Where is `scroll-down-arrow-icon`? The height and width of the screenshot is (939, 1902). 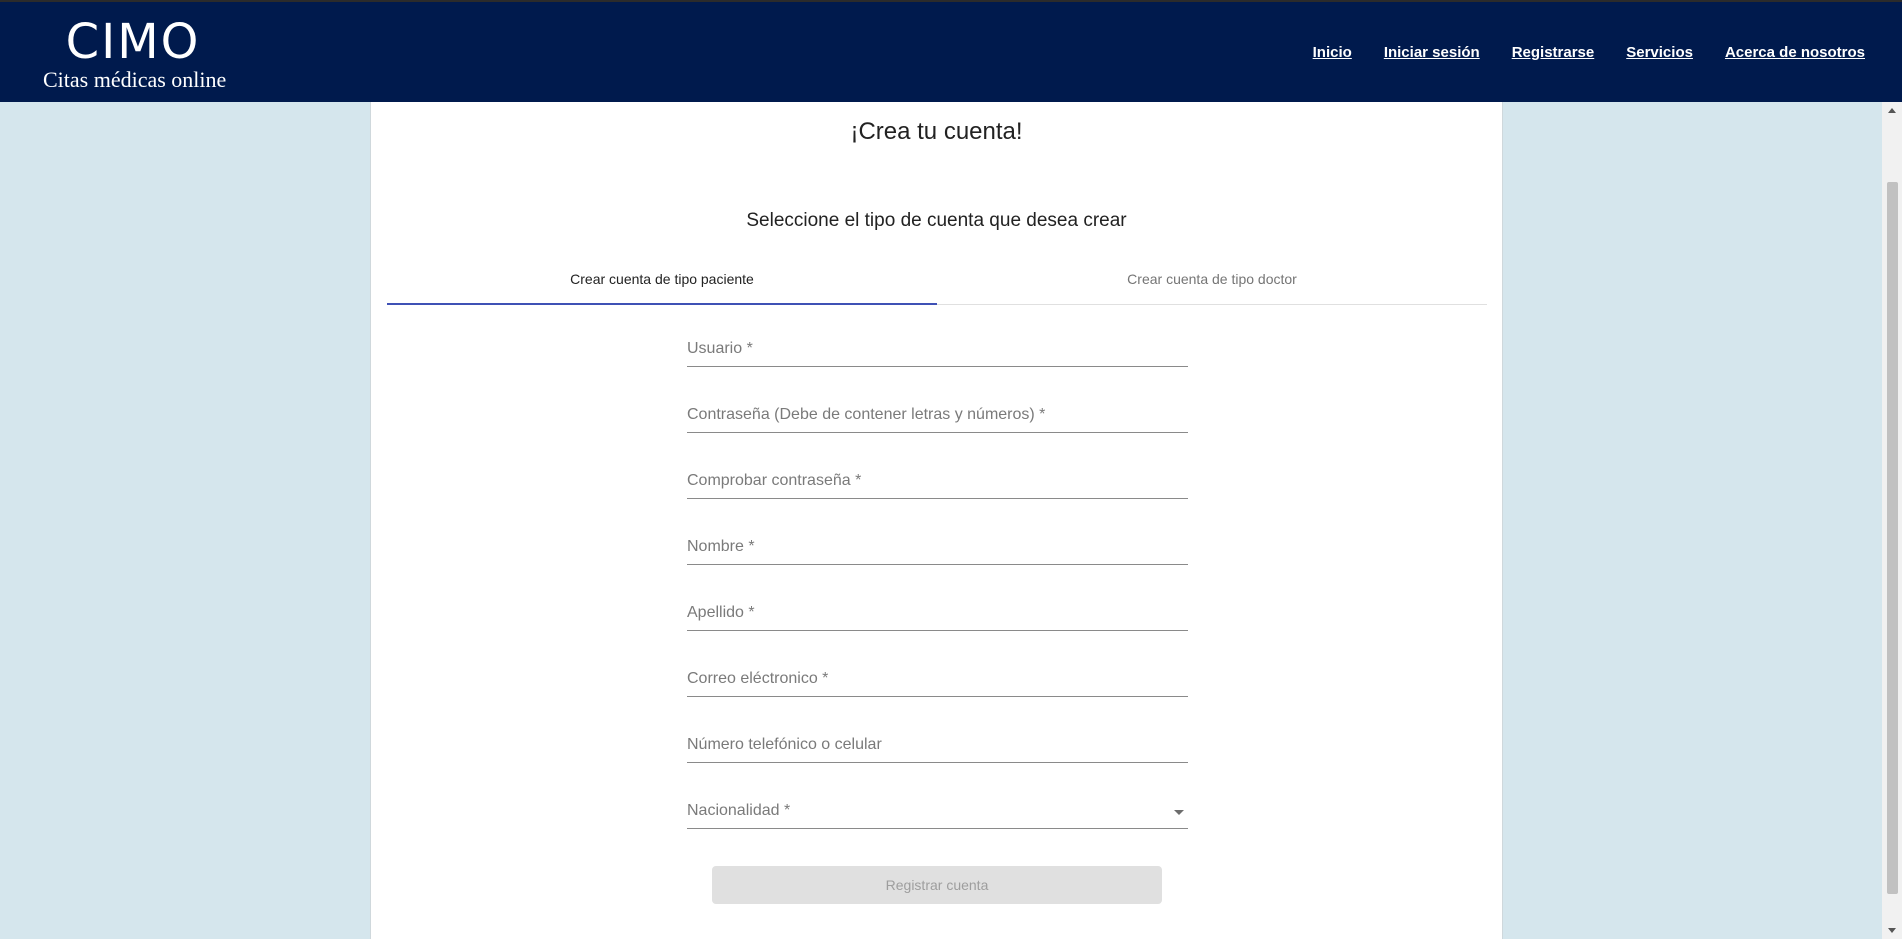
scroll-down-arrow-icon is located at coordinates (1892, 930).